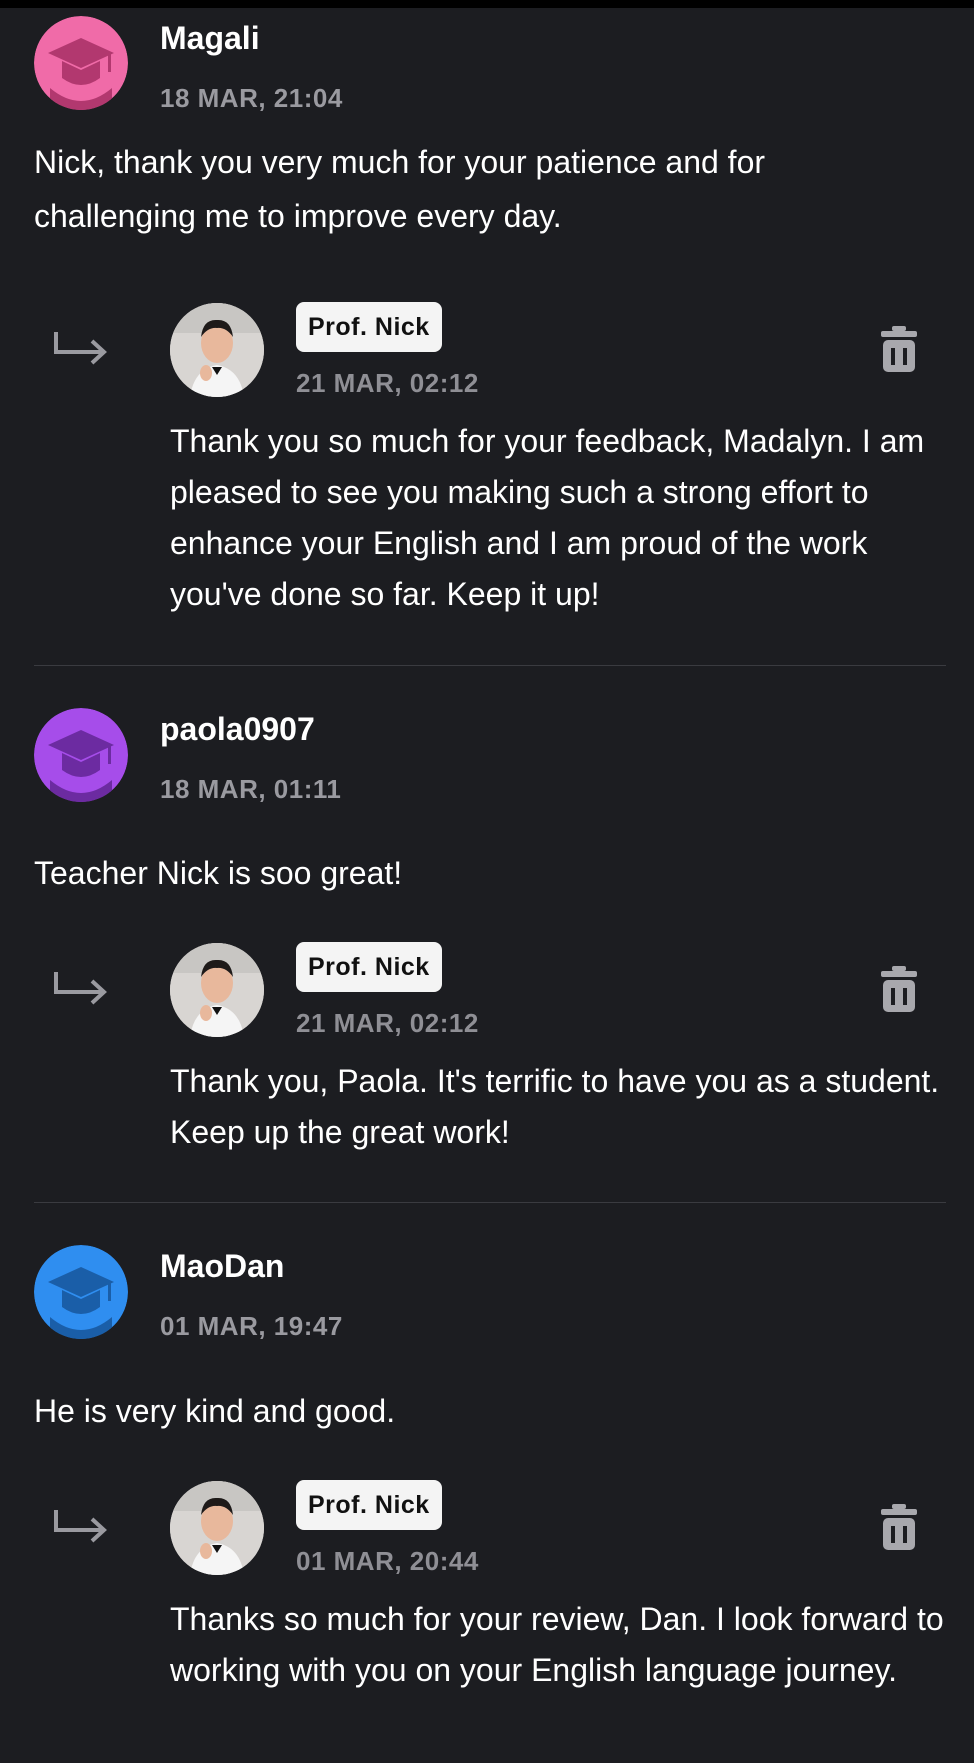 This screenshot has width=974, height=1763. Describe the element at coordinates (251, 789) in the screenshot. I see `review-date: 18 MAR, 01:11` at that location.